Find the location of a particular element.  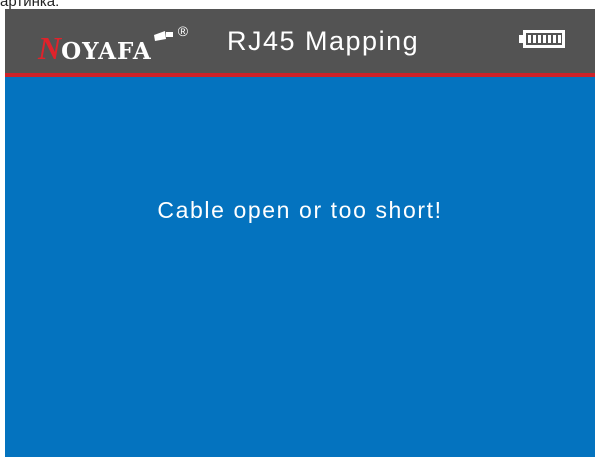

battery-full-icon is located at coordinates (542, 39).